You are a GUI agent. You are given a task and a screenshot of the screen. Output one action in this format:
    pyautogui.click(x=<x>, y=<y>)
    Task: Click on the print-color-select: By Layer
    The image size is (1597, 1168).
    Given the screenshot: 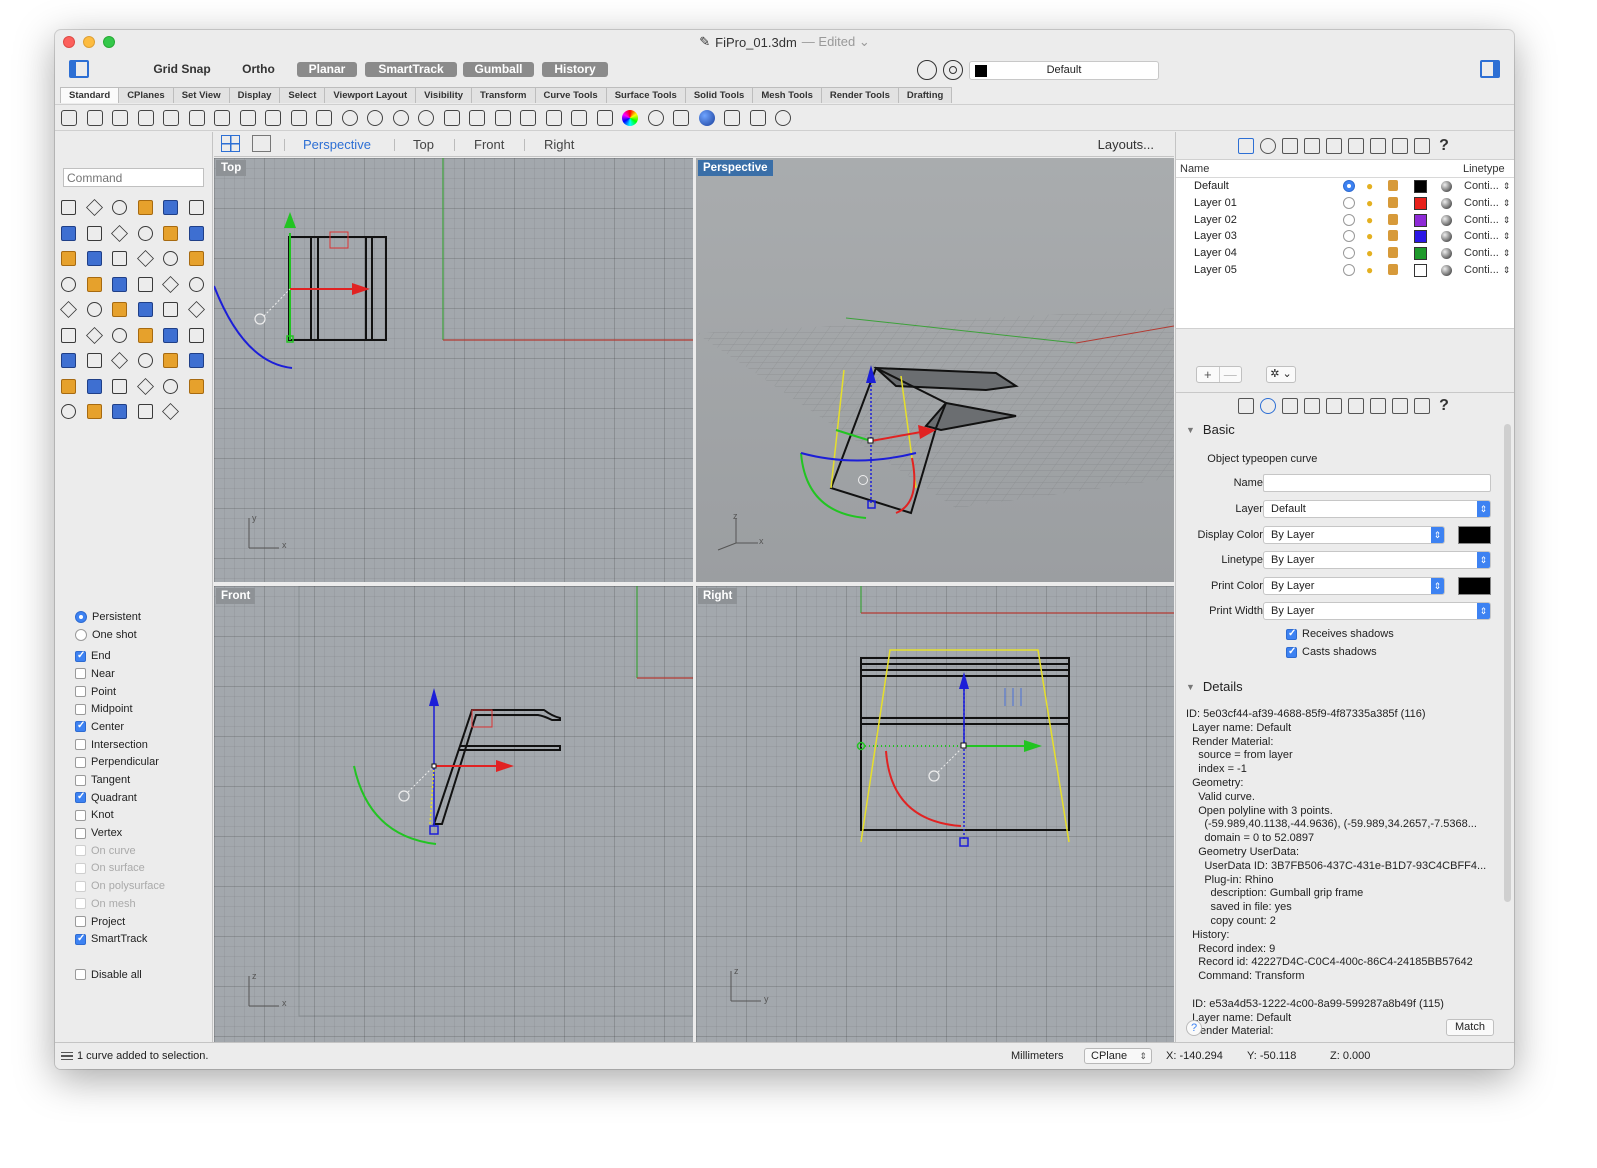 What is the action you would take?
    pyautogui.click(x=1354, y=586)
    